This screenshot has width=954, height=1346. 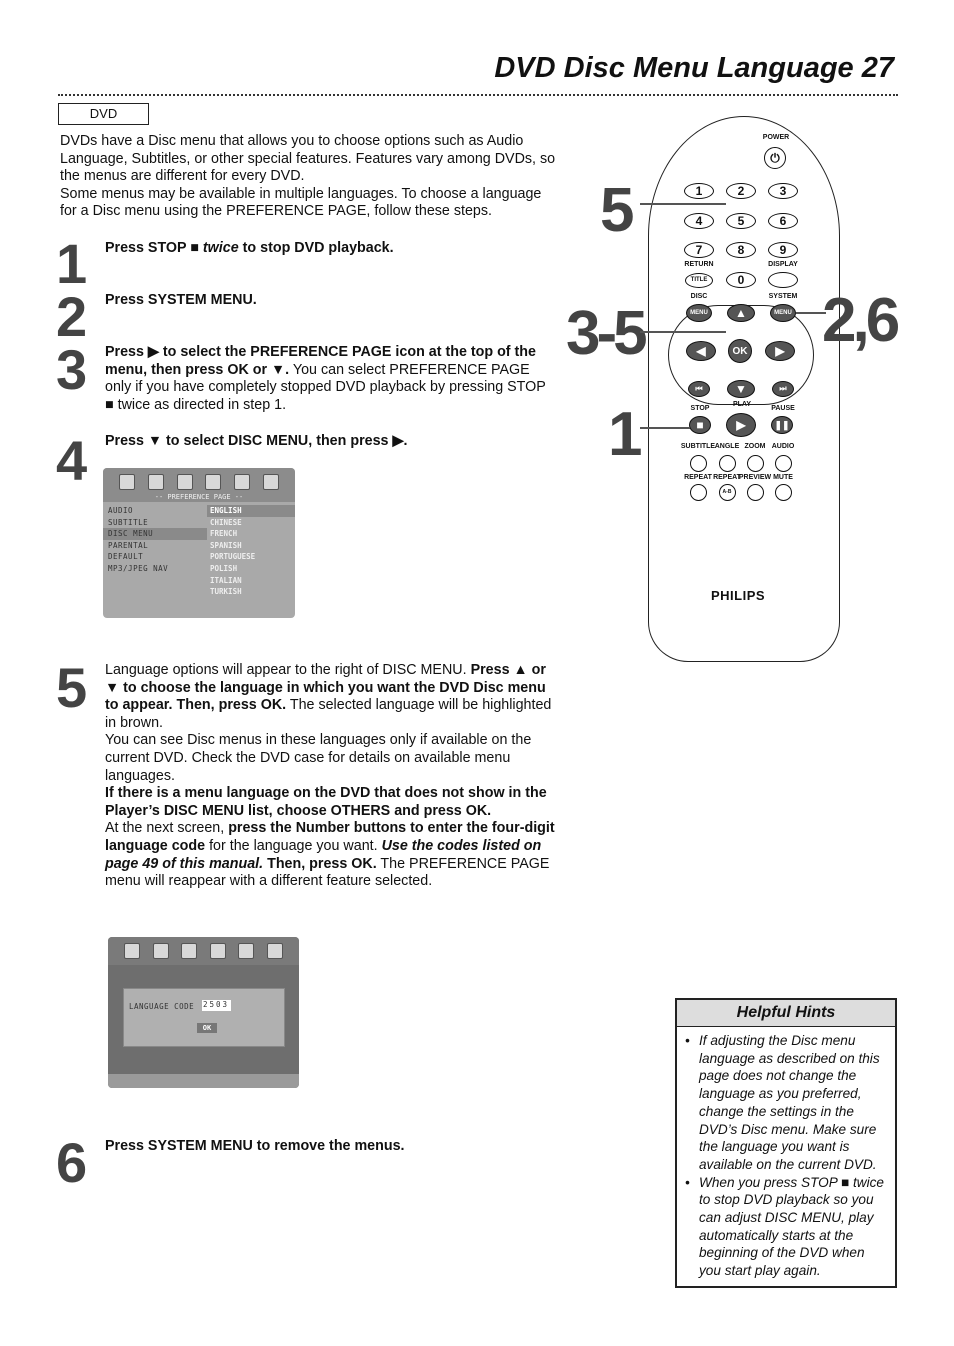 What do you see at coordinates (216, 1005) in the screenshot?
I see `language-code-input: 2503` at bounding box center [216, 1005].